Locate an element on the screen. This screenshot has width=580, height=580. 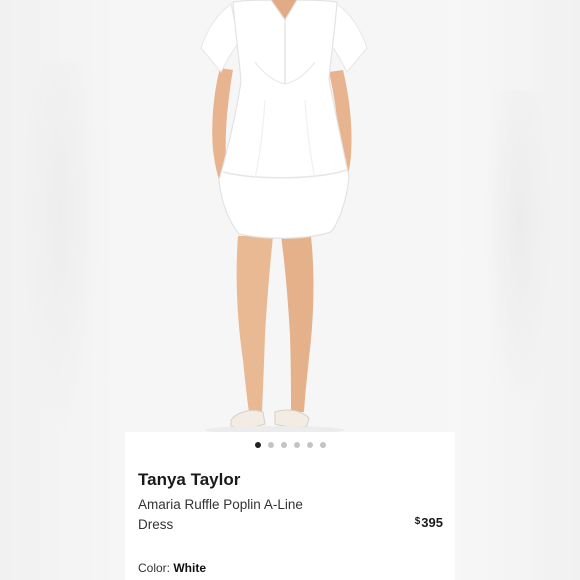
color-value: White is located at coordinates (190, 568).